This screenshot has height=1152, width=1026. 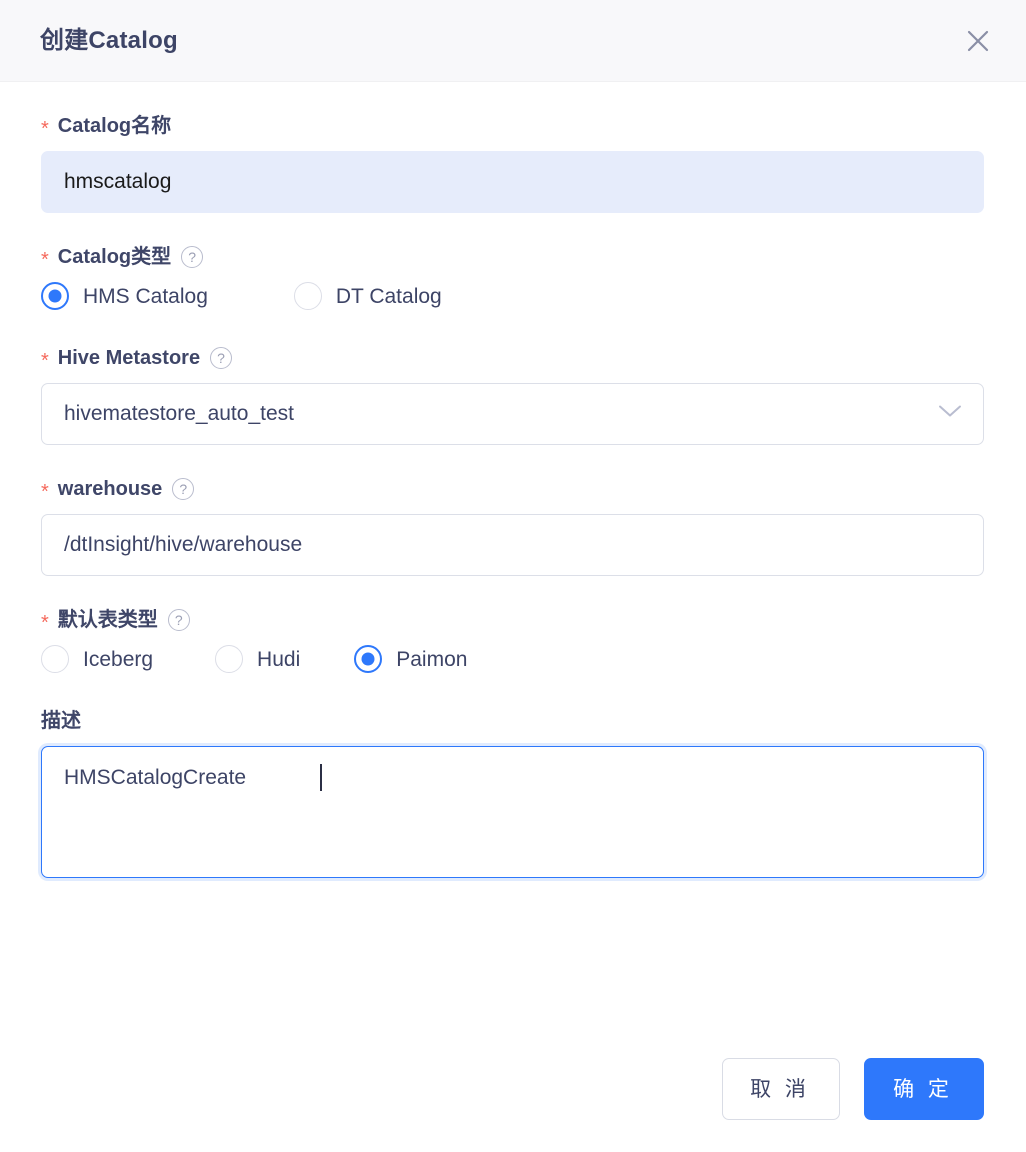 I want to click on radio-paimon: Paimon, so click(x=410, y=659).